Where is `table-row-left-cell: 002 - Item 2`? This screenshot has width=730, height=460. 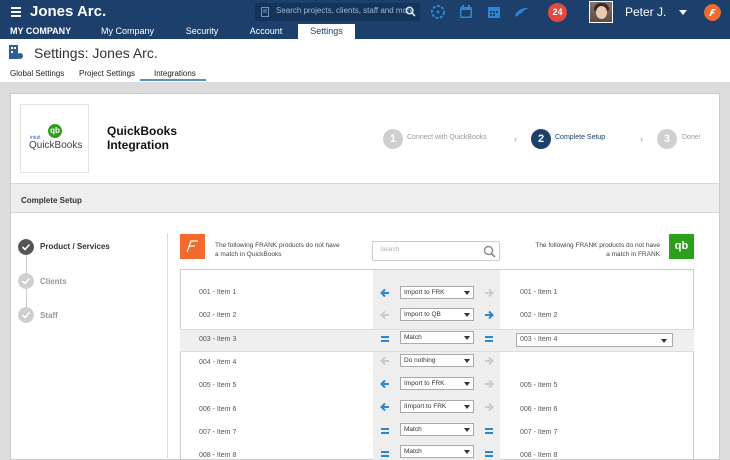 table-row-left-cell: 002 - Item 2 is located at coordinates (218, 315).